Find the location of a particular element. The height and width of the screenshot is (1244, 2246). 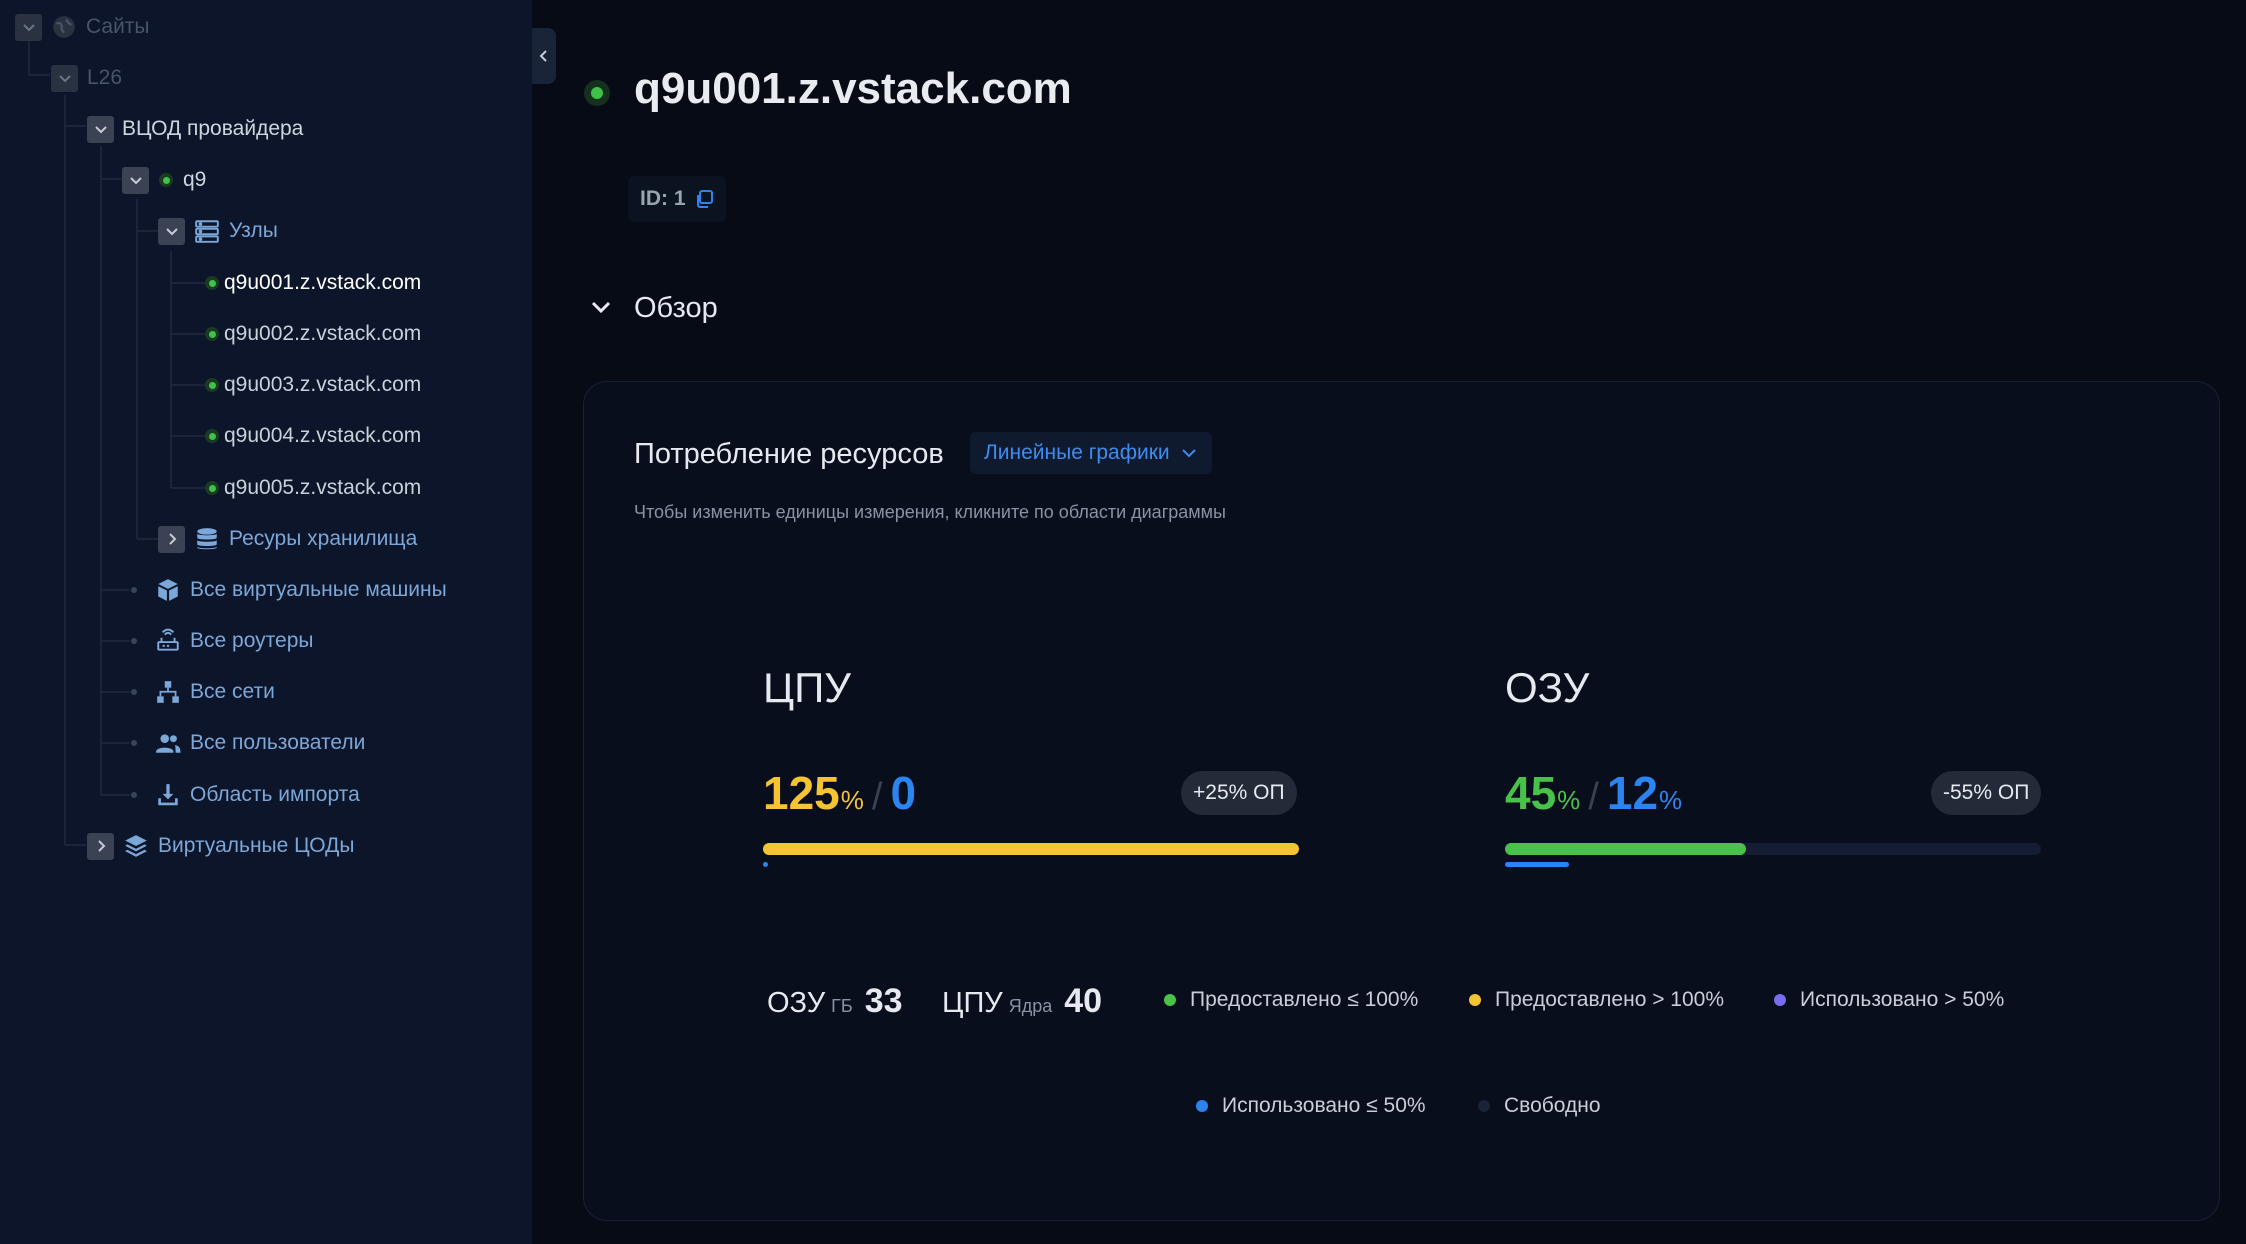

page-title: q9u001.z.vstack.com is located at coordinates (853, 88).